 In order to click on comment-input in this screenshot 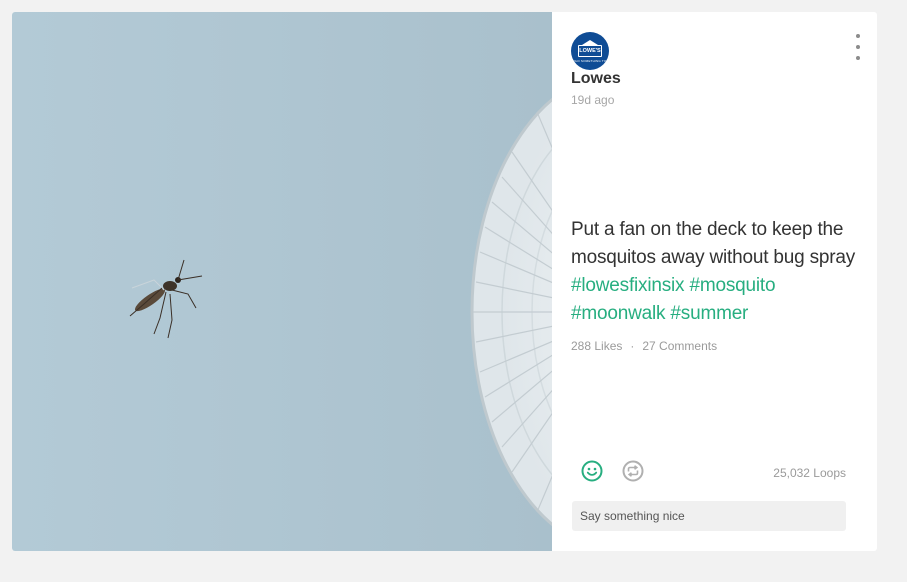, I will do `click(709, 516)`.